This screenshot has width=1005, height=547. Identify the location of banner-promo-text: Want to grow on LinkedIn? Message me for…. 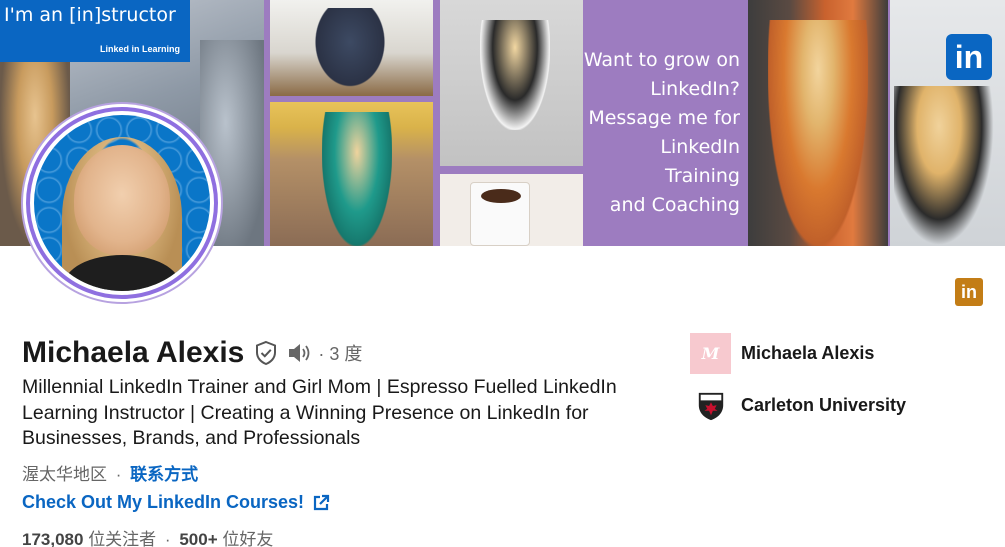
(661, 132).